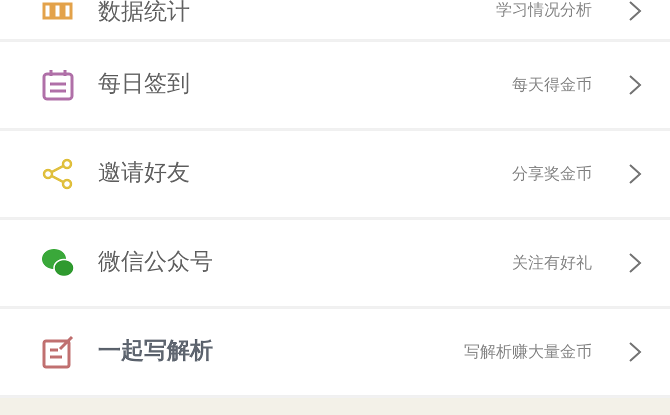  What do you see at coordinates (552, 174) in the screenshot?
I see `menu-hint: 分享奖金币` at bounding box center [552, 174].